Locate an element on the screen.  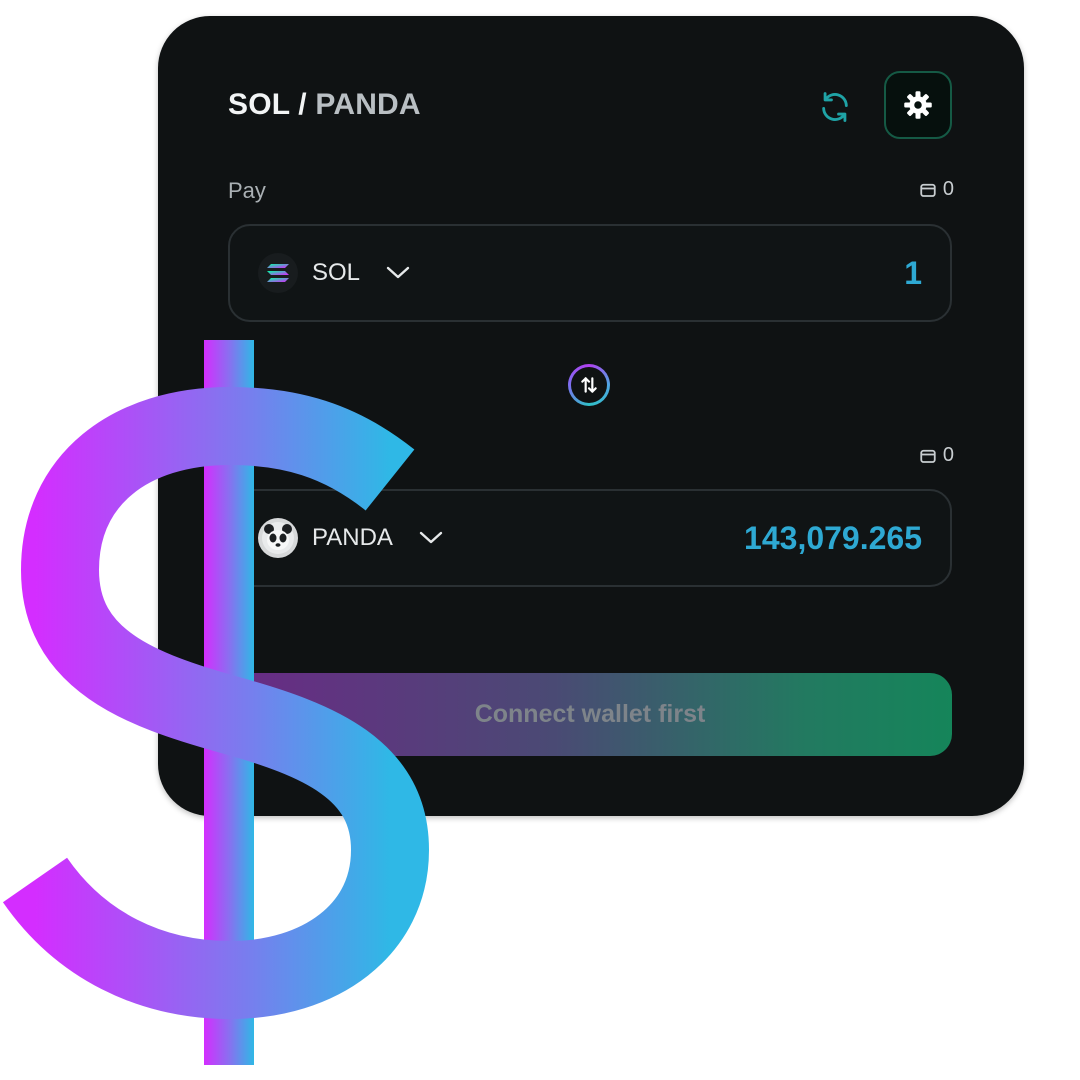
settings-button is located at coordinates (918, 105).